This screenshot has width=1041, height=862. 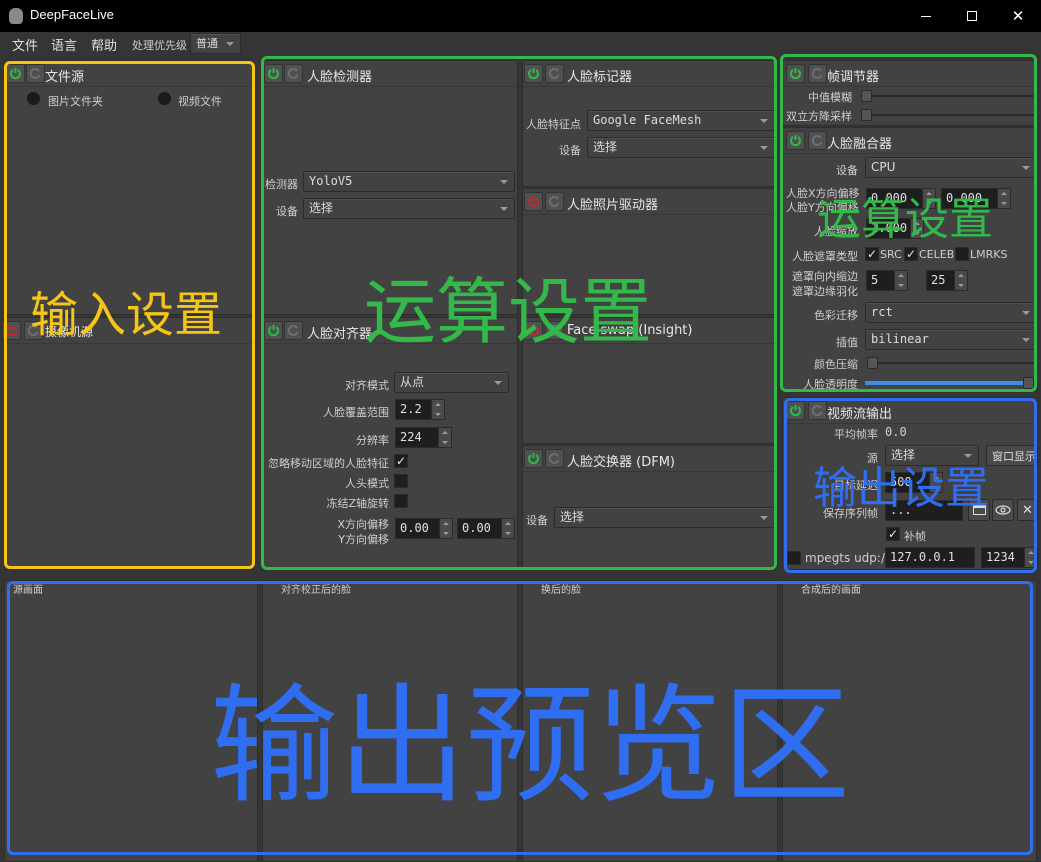 I want to click on face-coverage-spinbox: 2.2, so click(x=420, y=409).